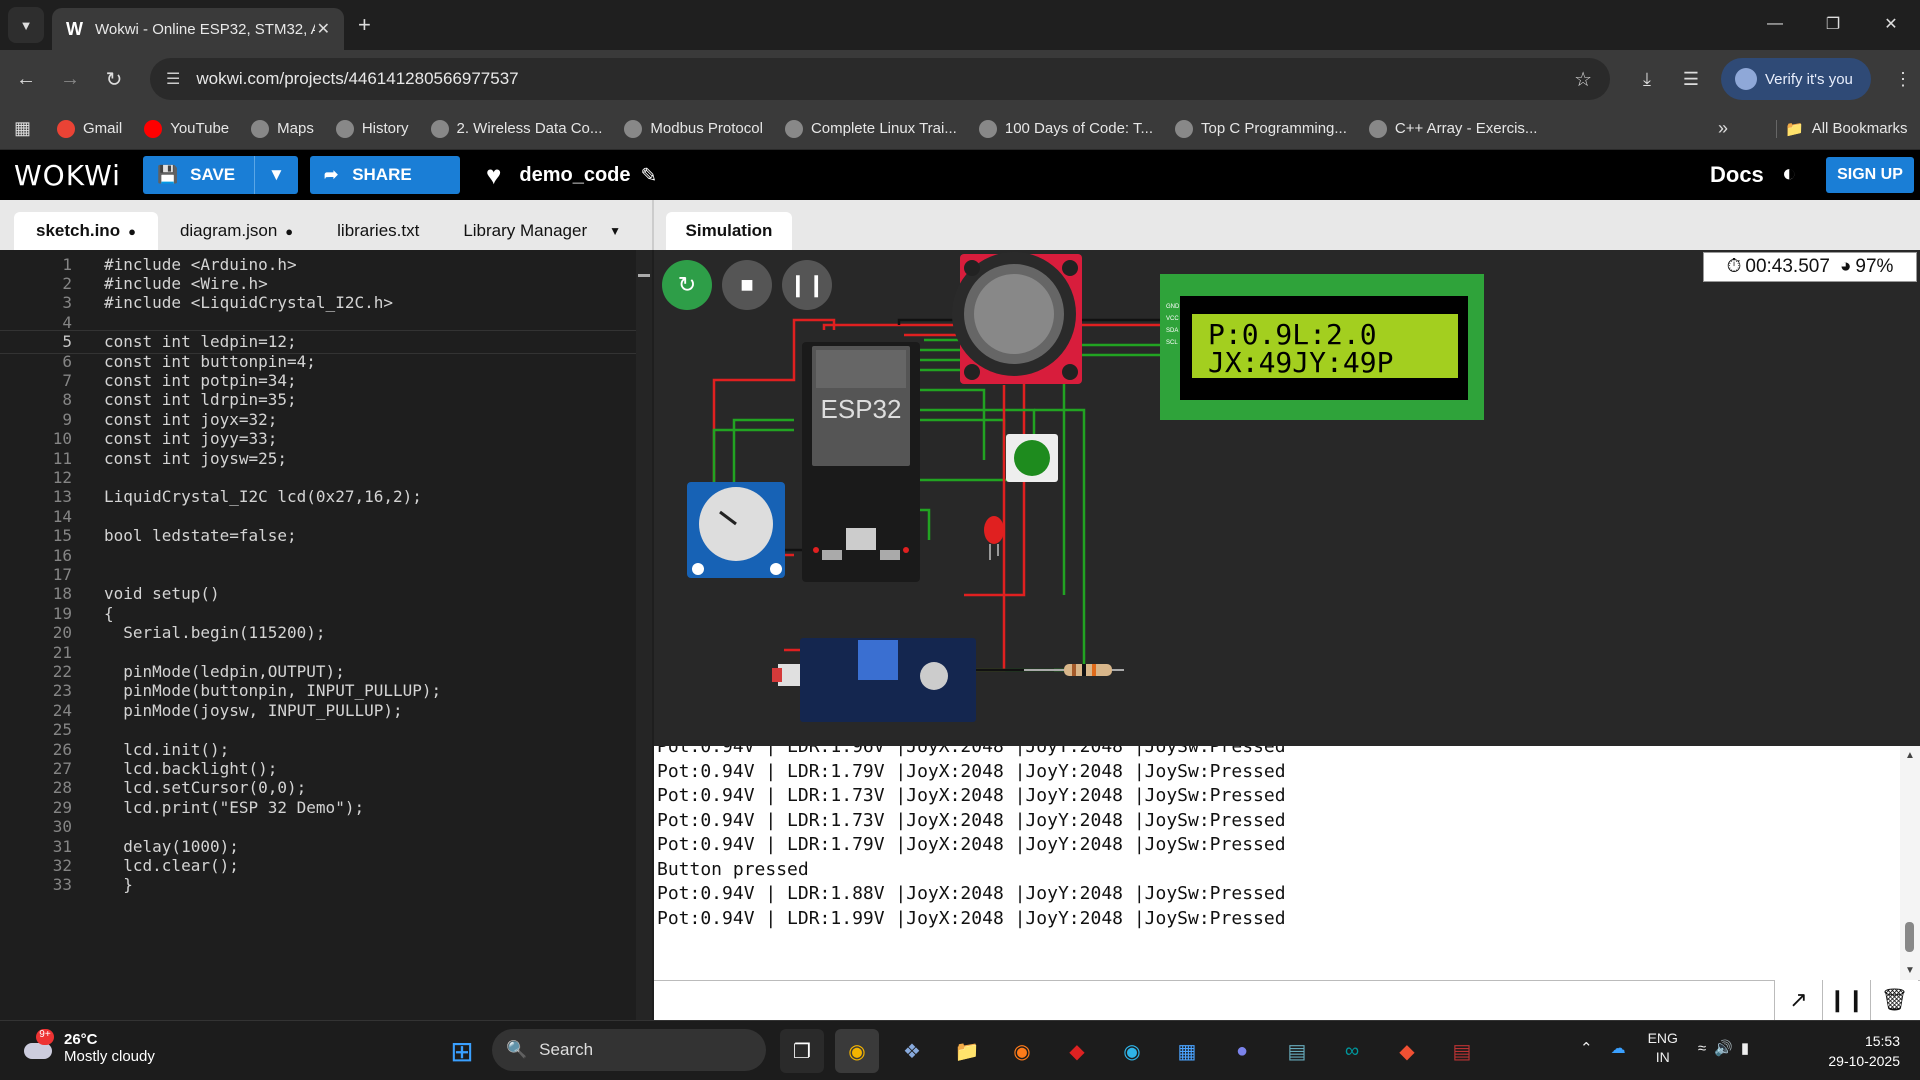 The width and height of the screenshot is (1920, 1080). I want to click on arduino-icon: ∞, so click(1352, 1051).